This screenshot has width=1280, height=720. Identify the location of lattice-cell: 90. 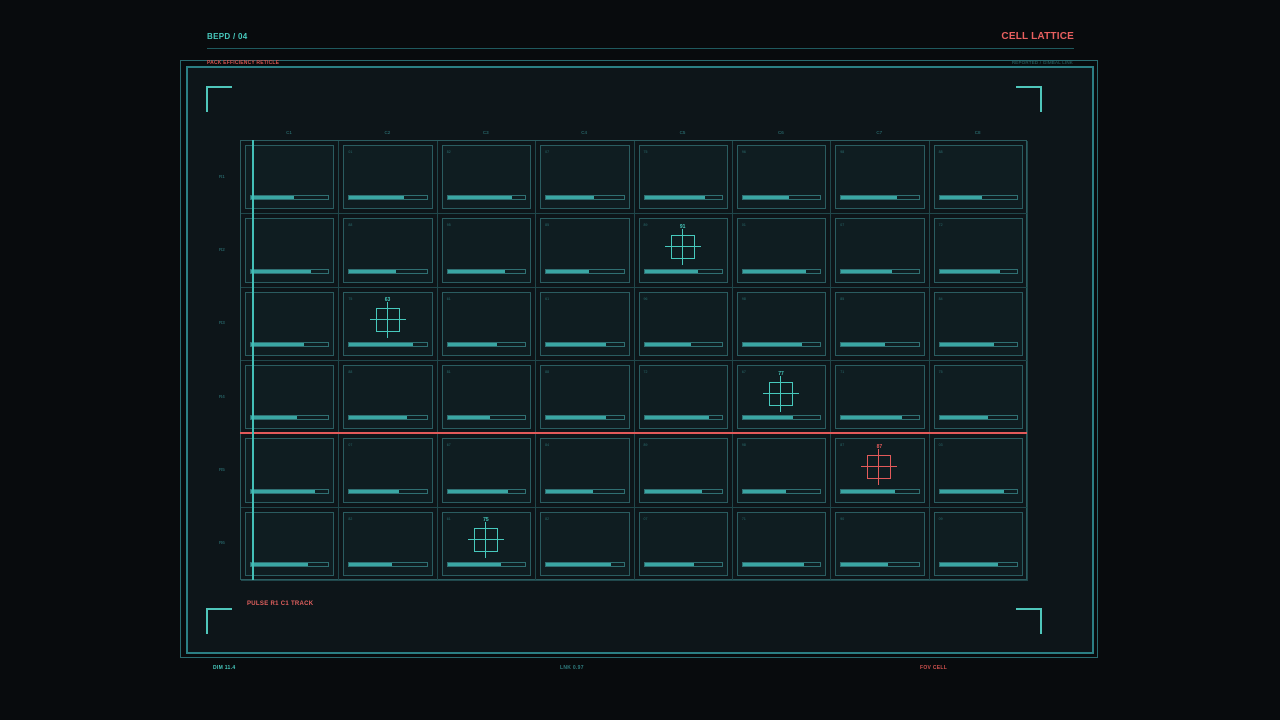
(880, 544).